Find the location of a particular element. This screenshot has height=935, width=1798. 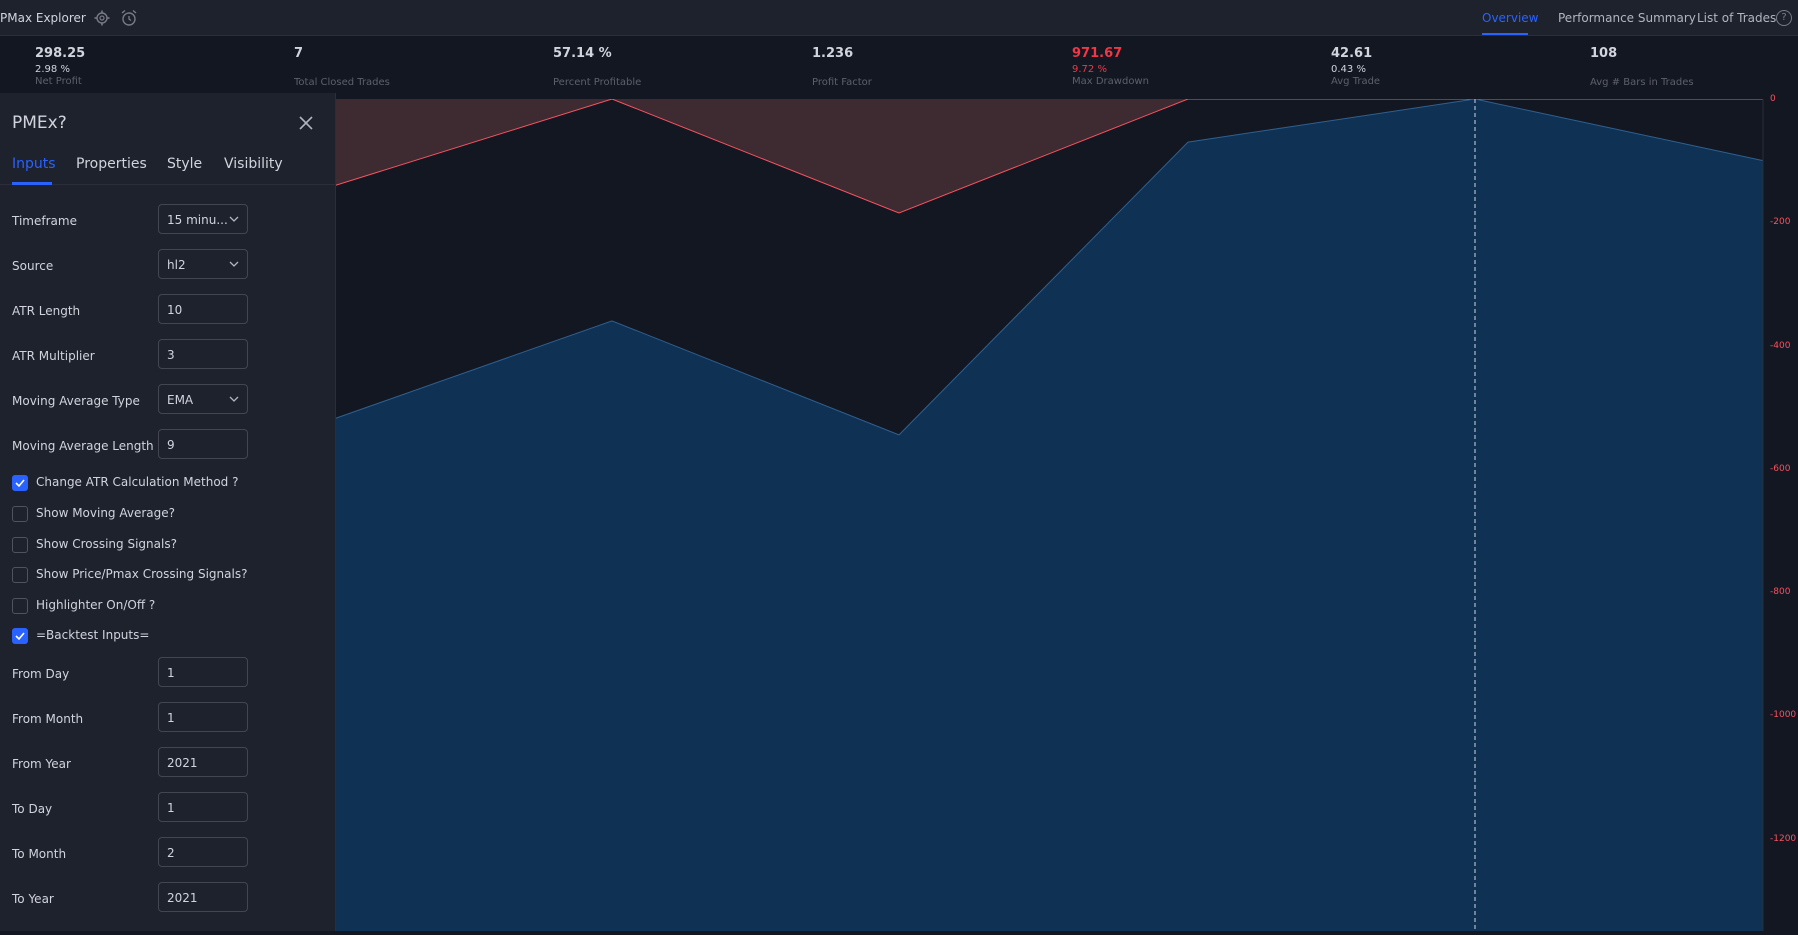

stat-percent: 2.98 % is located at coordinates (52, 69).